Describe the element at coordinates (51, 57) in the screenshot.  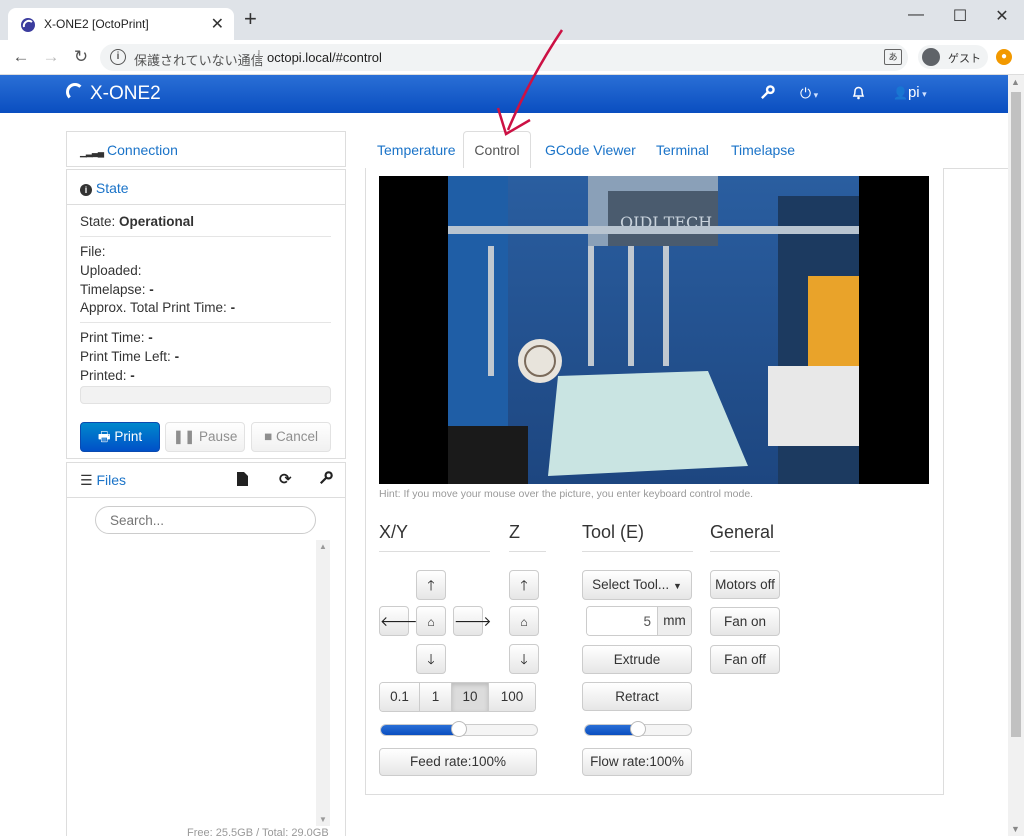
I see `forward-icon: →` at that location.